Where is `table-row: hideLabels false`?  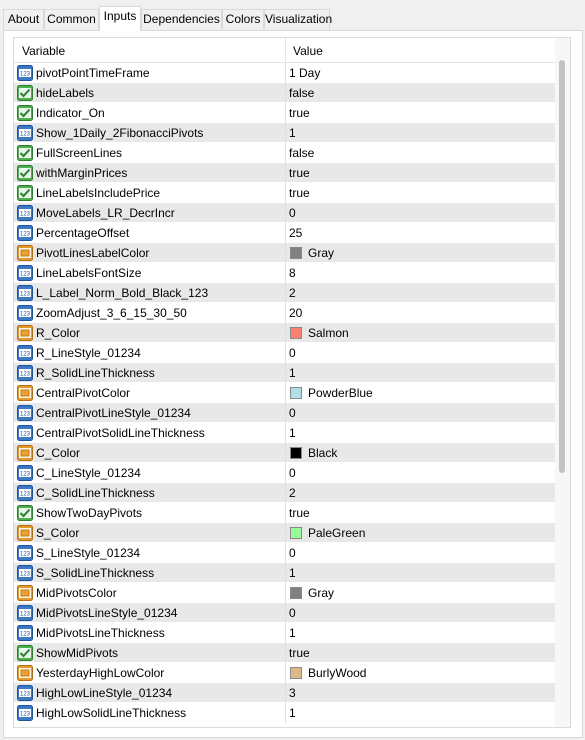 table-row: hideLabels false is located at coordinates (284, 93).